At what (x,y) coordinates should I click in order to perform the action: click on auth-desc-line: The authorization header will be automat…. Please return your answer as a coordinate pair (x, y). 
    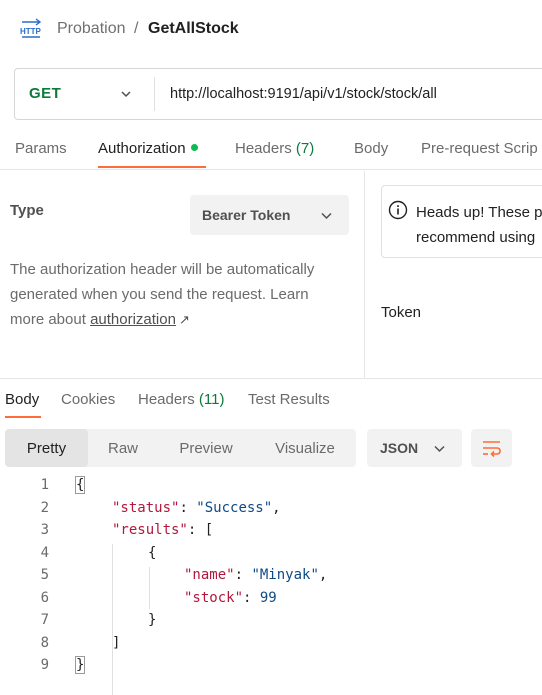
    Looking at the image, I should click on (162, 269).